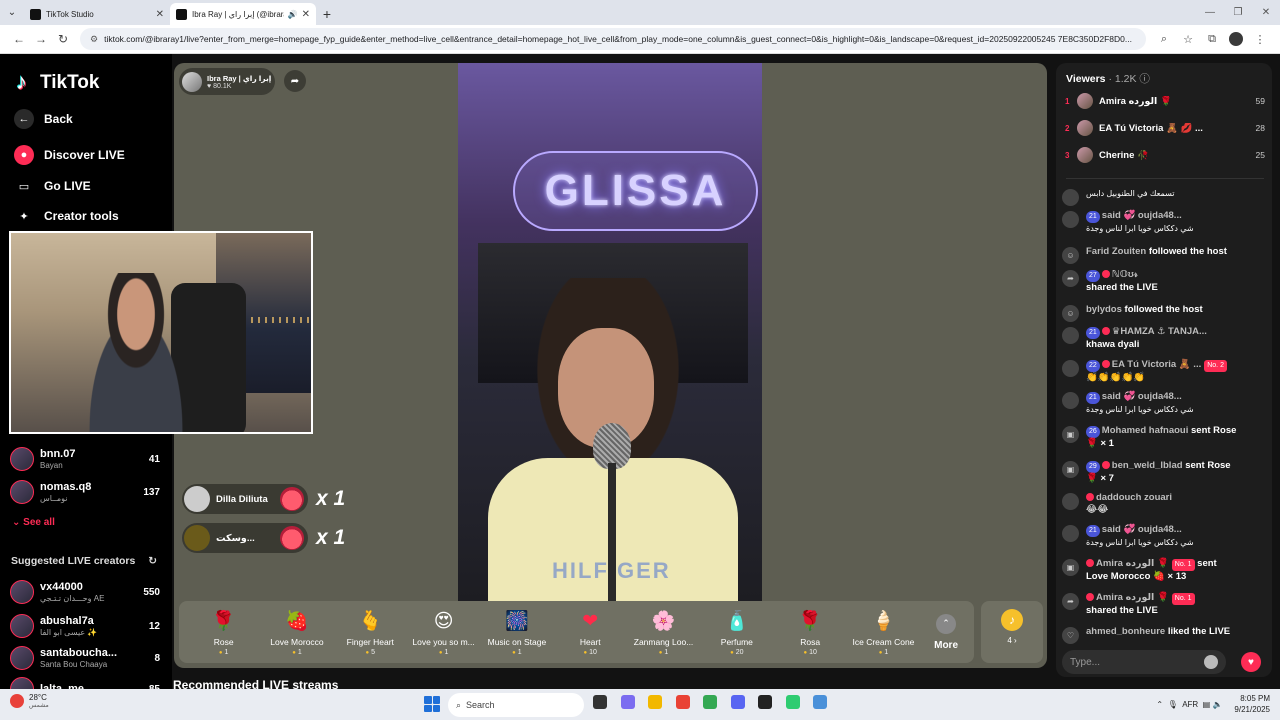  What do you see at coordinates (43, 119) in the screenshot?
I see `back-button: ← Back` at bounding box center [43, 119].